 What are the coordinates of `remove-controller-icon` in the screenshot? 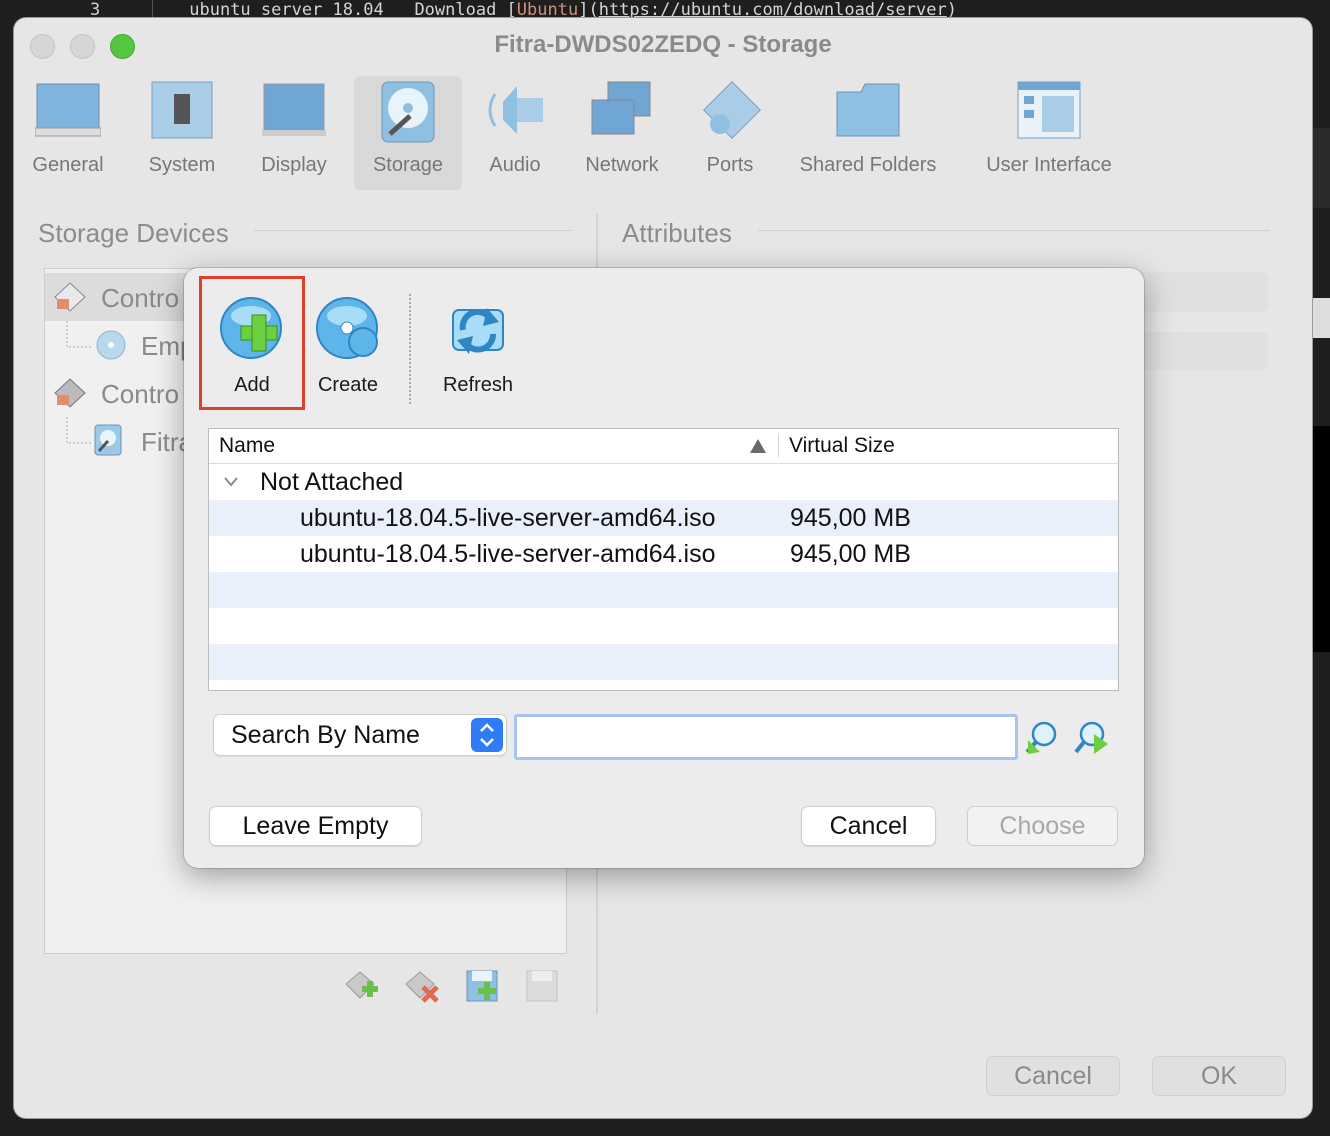 It's located at (423, 987).